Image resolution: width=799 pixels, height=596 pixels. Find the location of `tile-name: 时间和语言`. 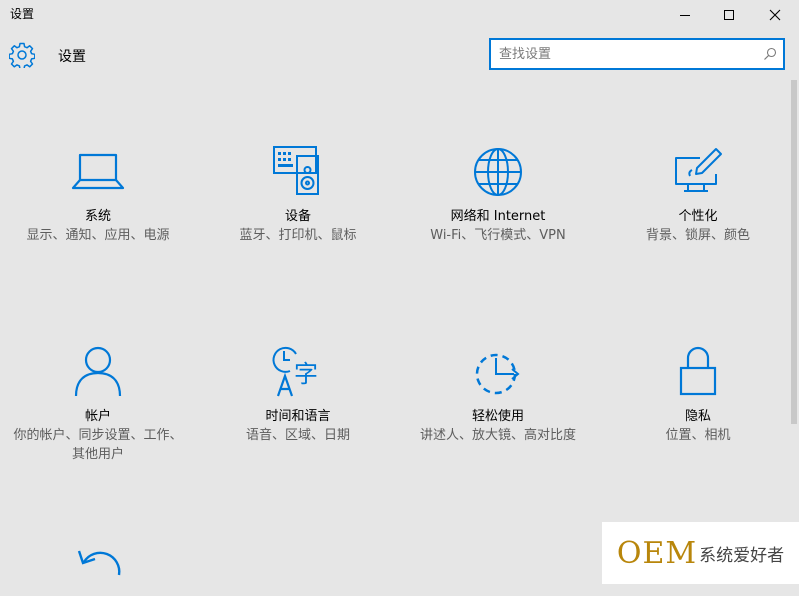

tile-name: 时间和语言 is located at coordinates (298, 416).